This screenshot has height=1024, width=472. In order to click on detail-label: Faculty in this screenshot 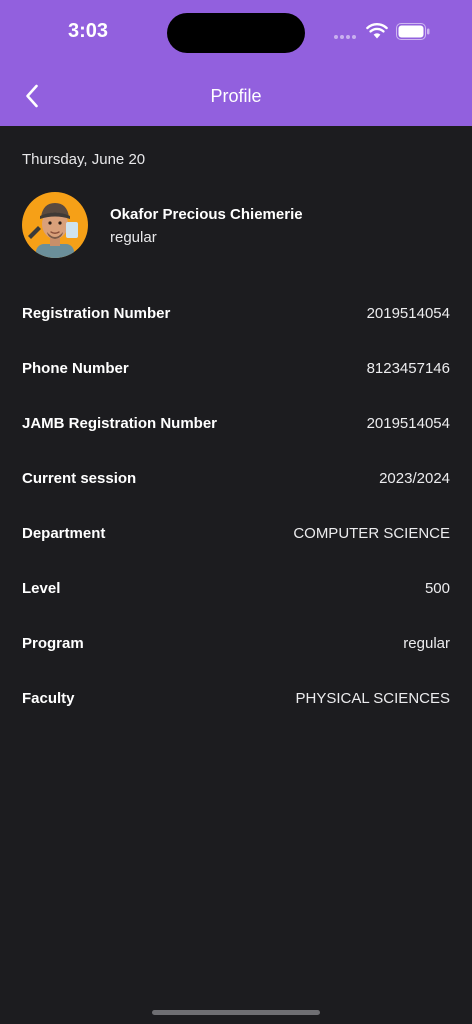, I will do `click(48, 698)`.